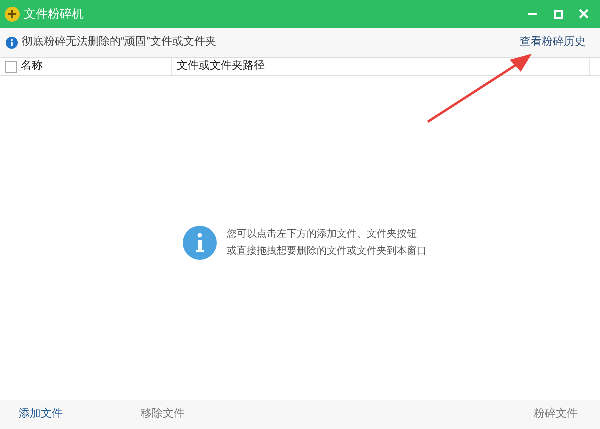 The width and height of the screenshot is (600, 429). What do you see at coordinates (11, 66) in the screenshot?
I see `select-all-checkbox` at bounding box center [11, 66].